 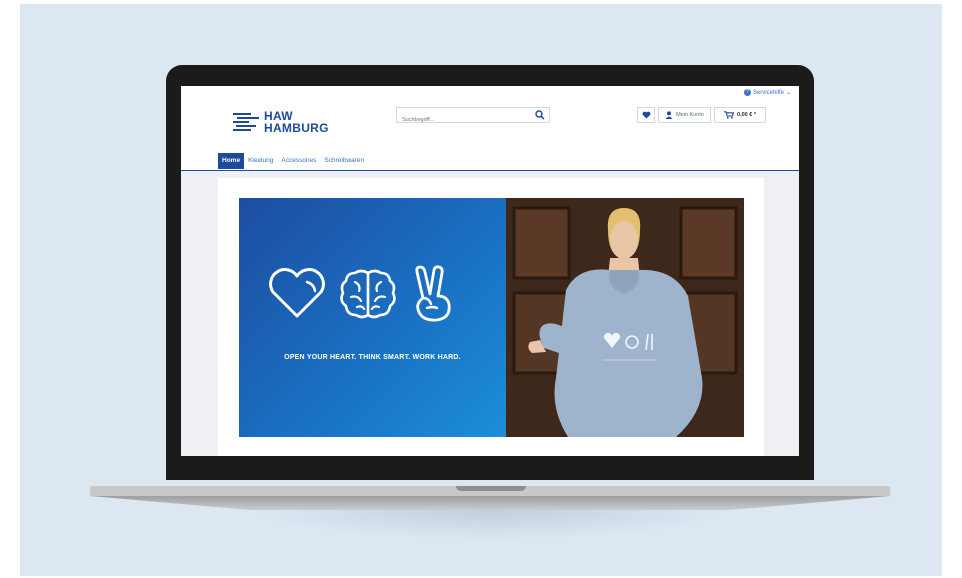 I want to click on nav-tab-schreibwaren: Schreibwaren, so click(x=344, y=161).